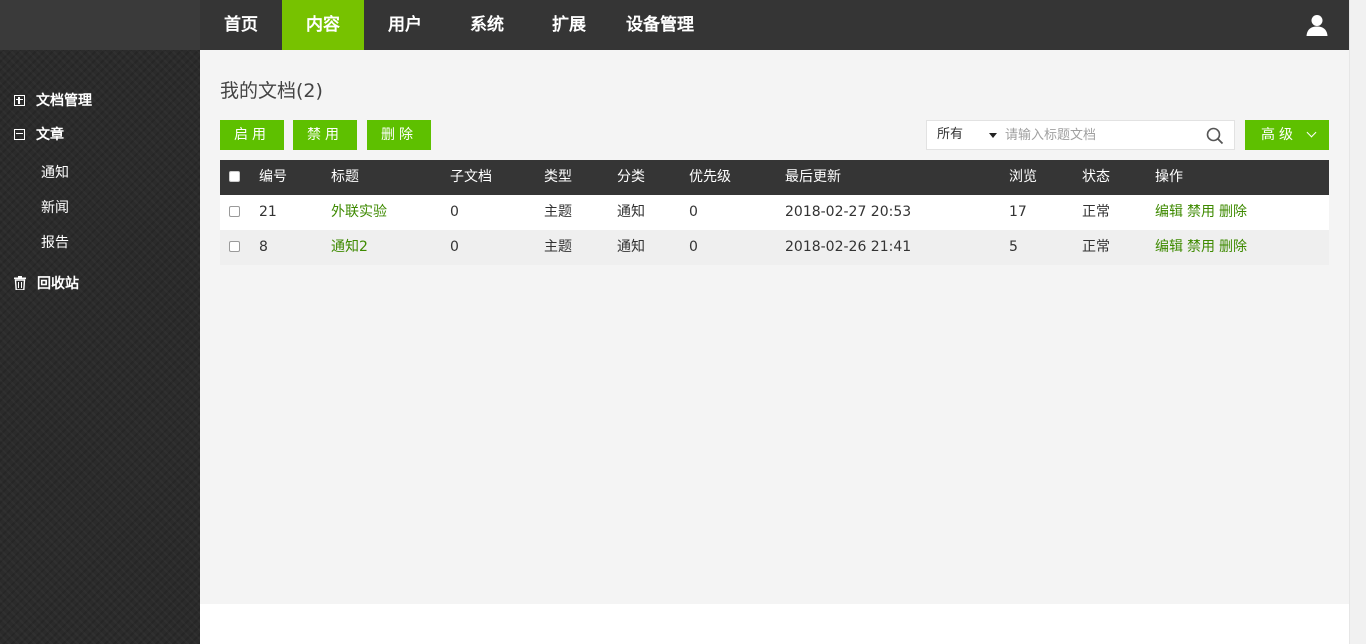 The image size is (1366, 644). What do you see at coordinates (710, 177) in the screenshot?
I see `header-priority: 优先级` at bounding box center [710, 177].